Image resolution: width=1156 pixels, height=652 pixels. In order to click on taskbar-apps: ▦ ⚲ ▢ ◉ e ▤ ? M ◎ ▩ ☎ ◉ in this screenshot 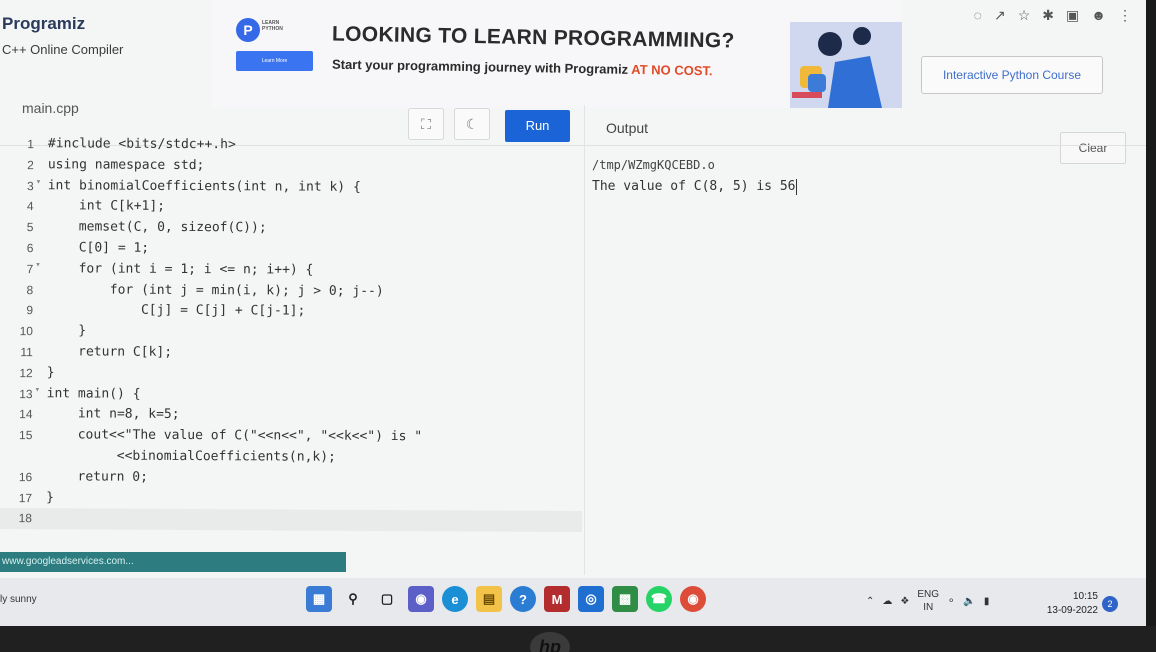, I will do `click(506, 599)`.